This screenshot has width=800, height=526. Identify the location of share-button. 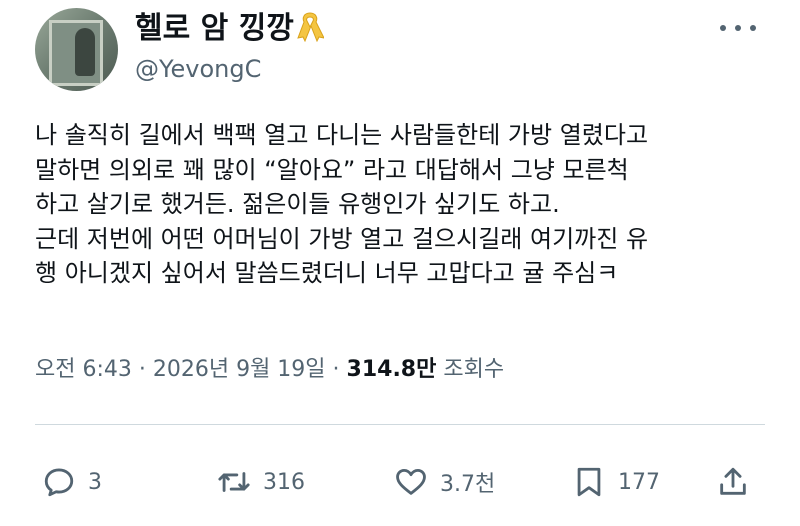
(733, 482).